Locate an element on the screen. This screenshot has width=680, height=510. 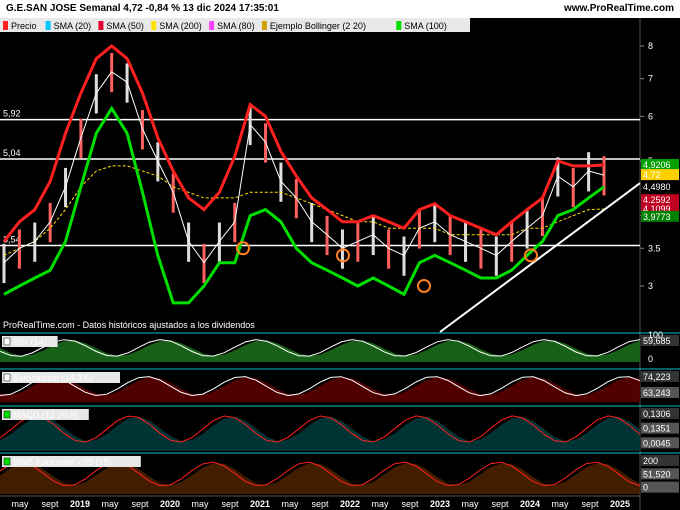
x-tick-4: sept is located at coordinates (140, 504).